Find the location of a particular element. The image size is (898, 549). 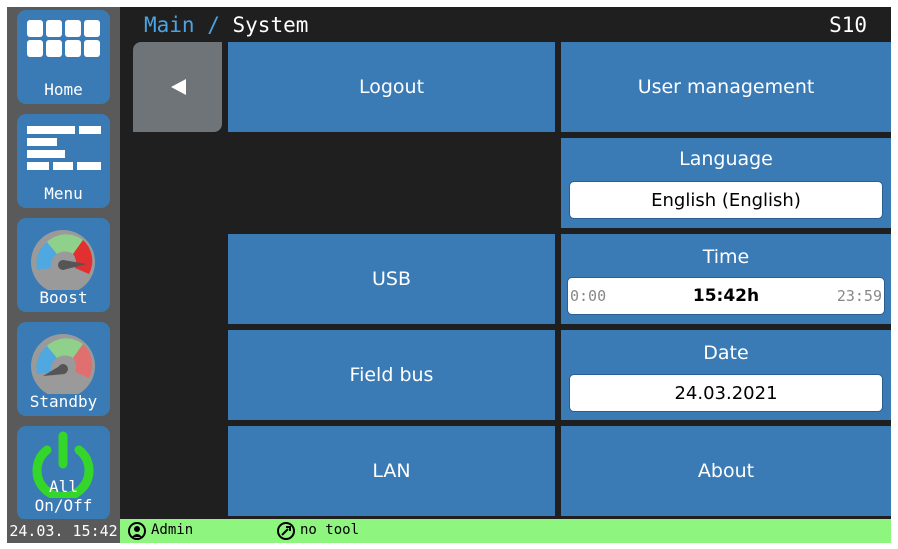

user-icon is located at coordinates (137, 531).